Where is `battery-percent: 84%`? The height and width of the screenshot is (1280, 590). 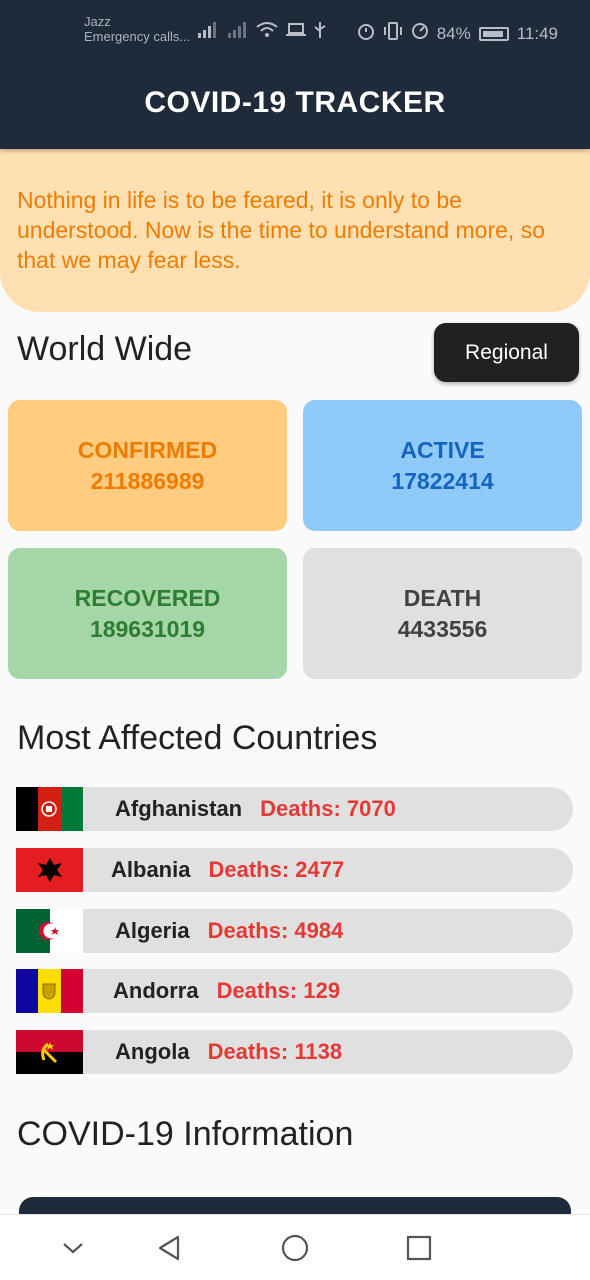 battery-percent: 84% is located at coordinates (453, 33).